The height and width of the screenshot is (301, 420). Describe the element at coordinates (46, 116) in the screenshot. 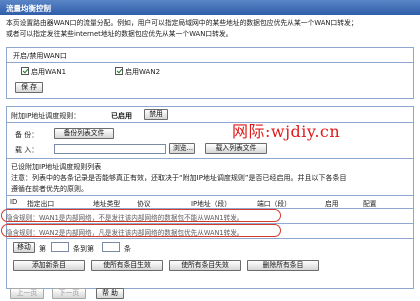

I see `rules-status-label: 附加IP地址调度规则：` at that location.